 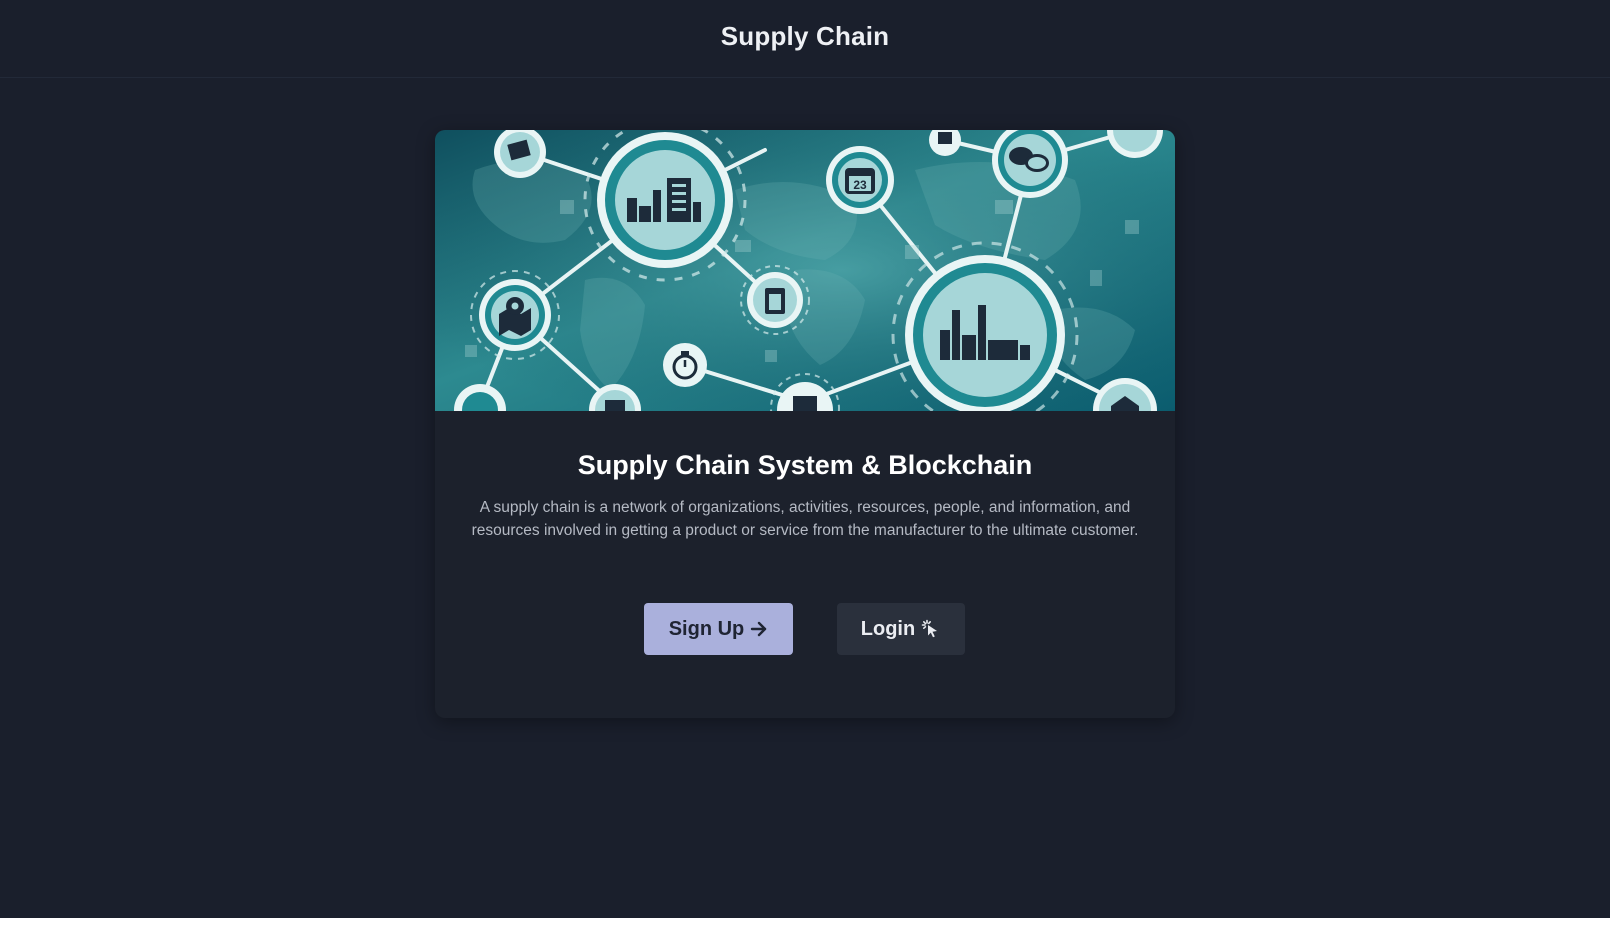 I want to click on svg-text: 23, so click(x=860, y=185).